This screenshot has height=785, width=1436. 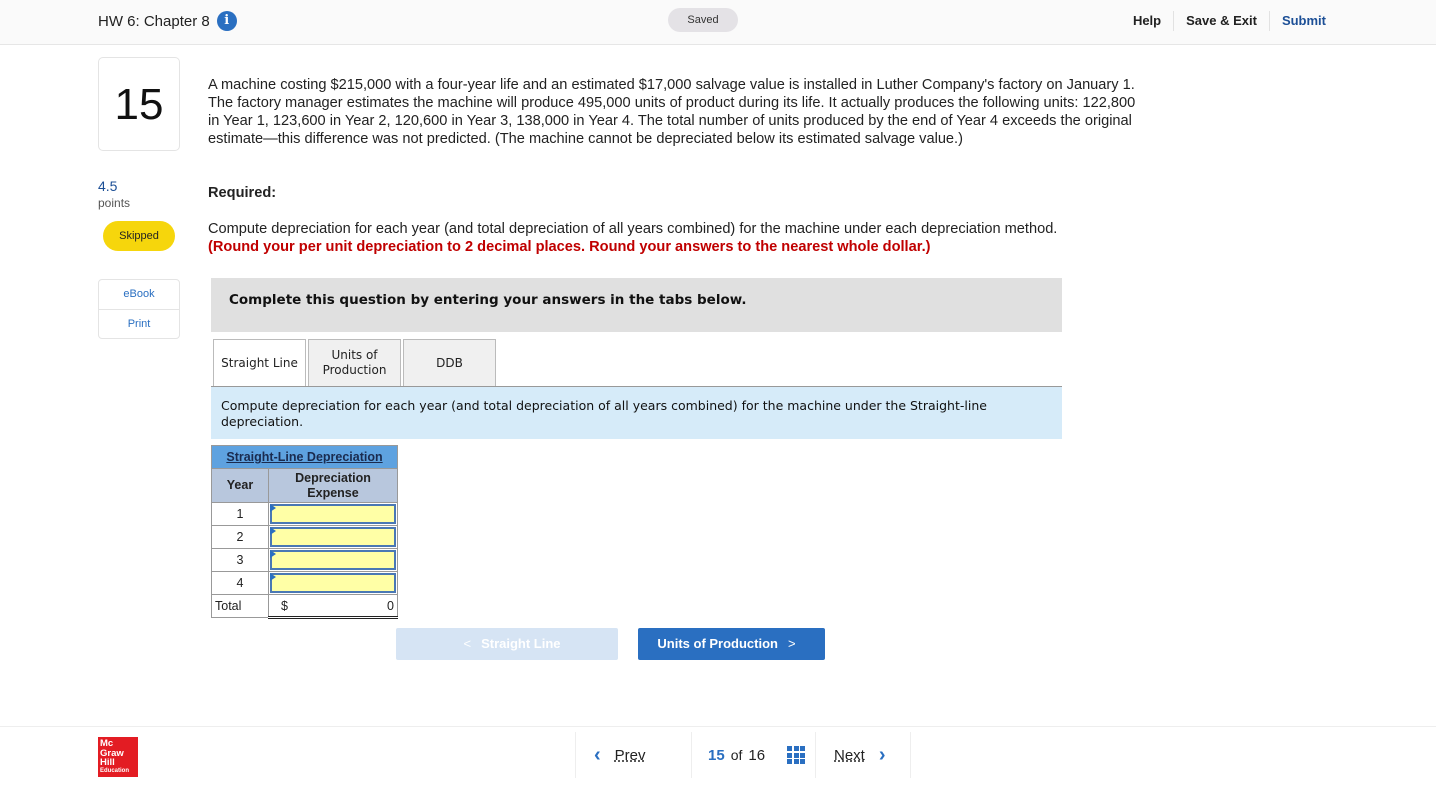 What do you see at coordinates (716, 755) in the screenshot?
I see `current-page: 15` at bounding box center [716, 755].